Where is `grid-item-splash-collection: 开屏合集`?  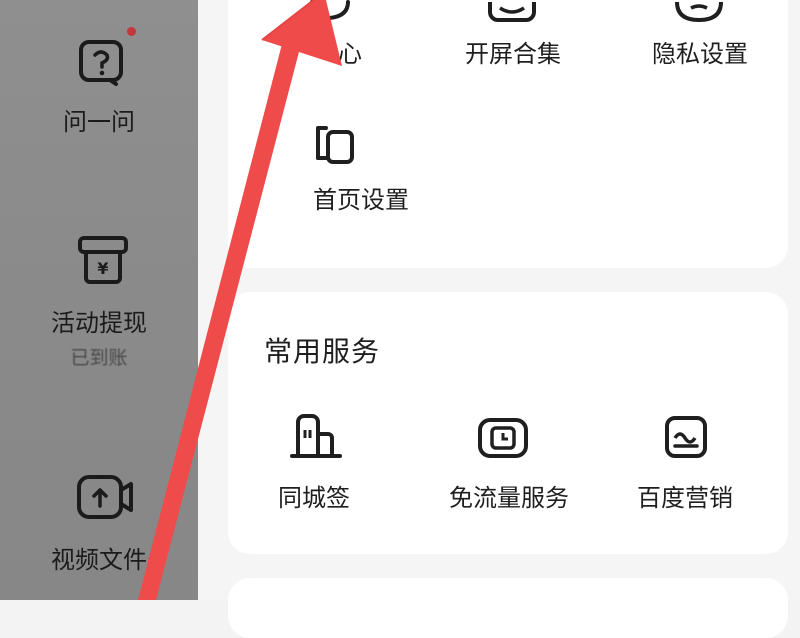
grid-item-splash-collection: 开屏合集 is located at coordinates (513, 55).